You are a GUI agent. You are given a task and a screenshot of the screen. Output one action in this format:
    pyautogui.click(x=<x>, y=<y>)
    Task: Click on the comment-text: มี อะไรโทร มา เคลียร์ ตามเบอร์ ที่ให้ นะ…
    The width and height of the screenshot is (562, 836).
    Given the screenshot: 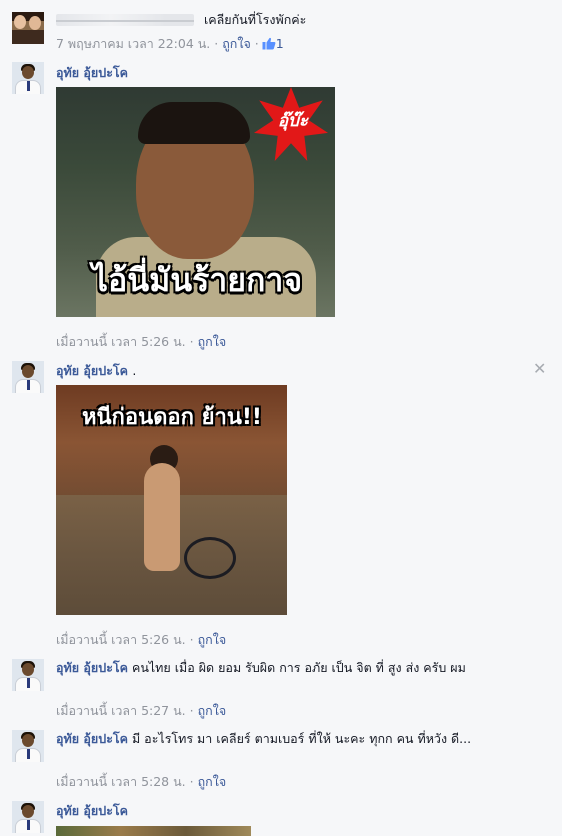 What is the action you would take?
    pyautogui.click(x=301, y=738)
    